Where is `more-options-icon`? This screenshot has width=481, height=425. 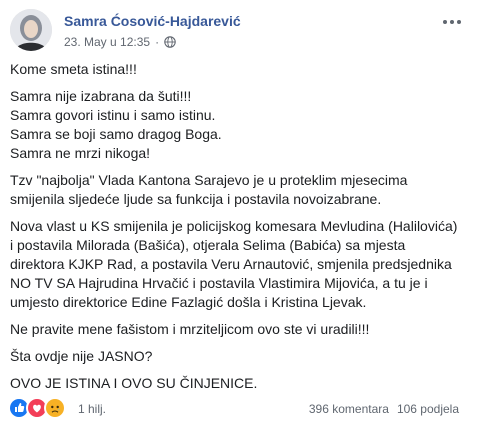 more-options-icon is located at coordinates (452, 22).